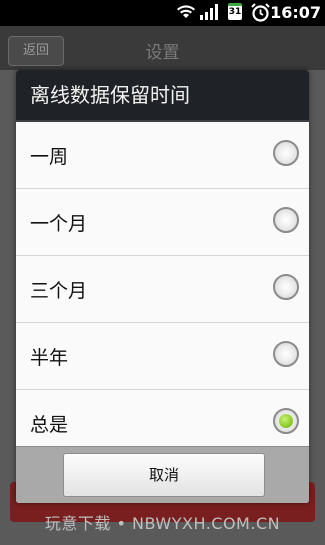 The image size is (325, 545). Describe the element at coordinates (162, 523) in the screenshot. I see `watermark: 玩意下载 • NBWYXH.COM.CN` at that location.